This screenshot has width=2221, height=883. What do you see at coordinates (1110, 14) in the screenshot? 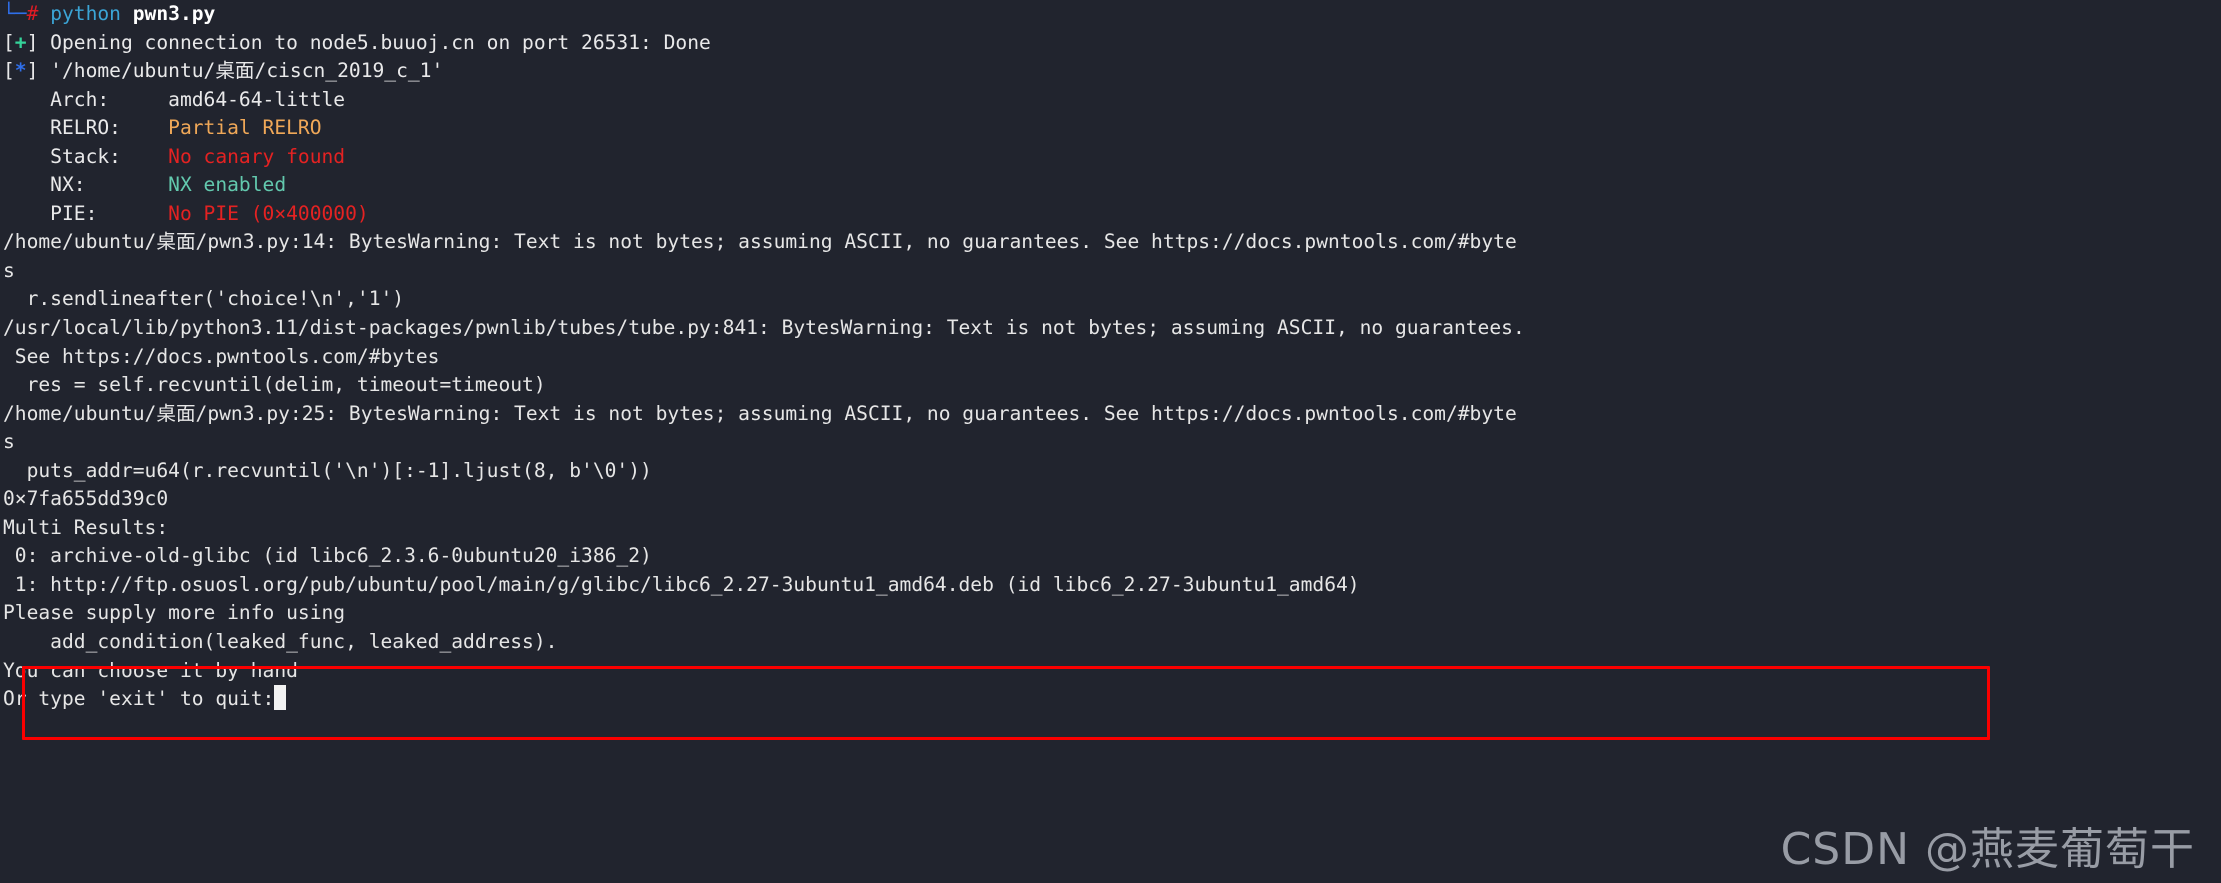
I see `prompt-line: └─# python pwn3.py` at bounding box center [1110, 14].